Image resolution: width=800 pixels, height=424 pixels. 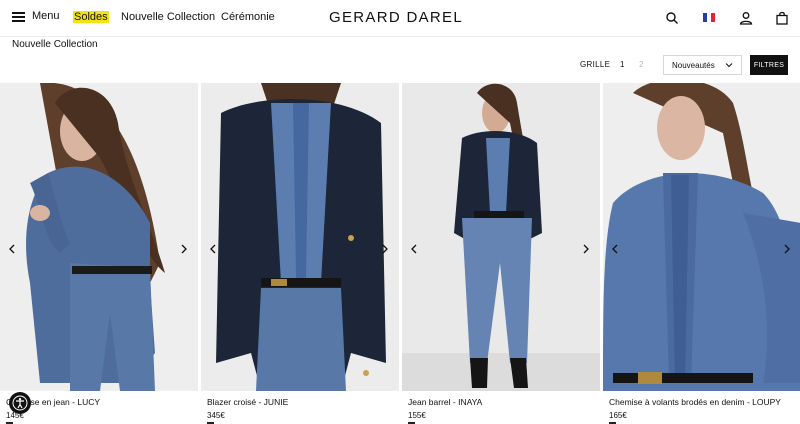 What do you see at coordinates (216, 415) in the screenshot?
I see `product-price: 345€` at bounding box center [216, 415].